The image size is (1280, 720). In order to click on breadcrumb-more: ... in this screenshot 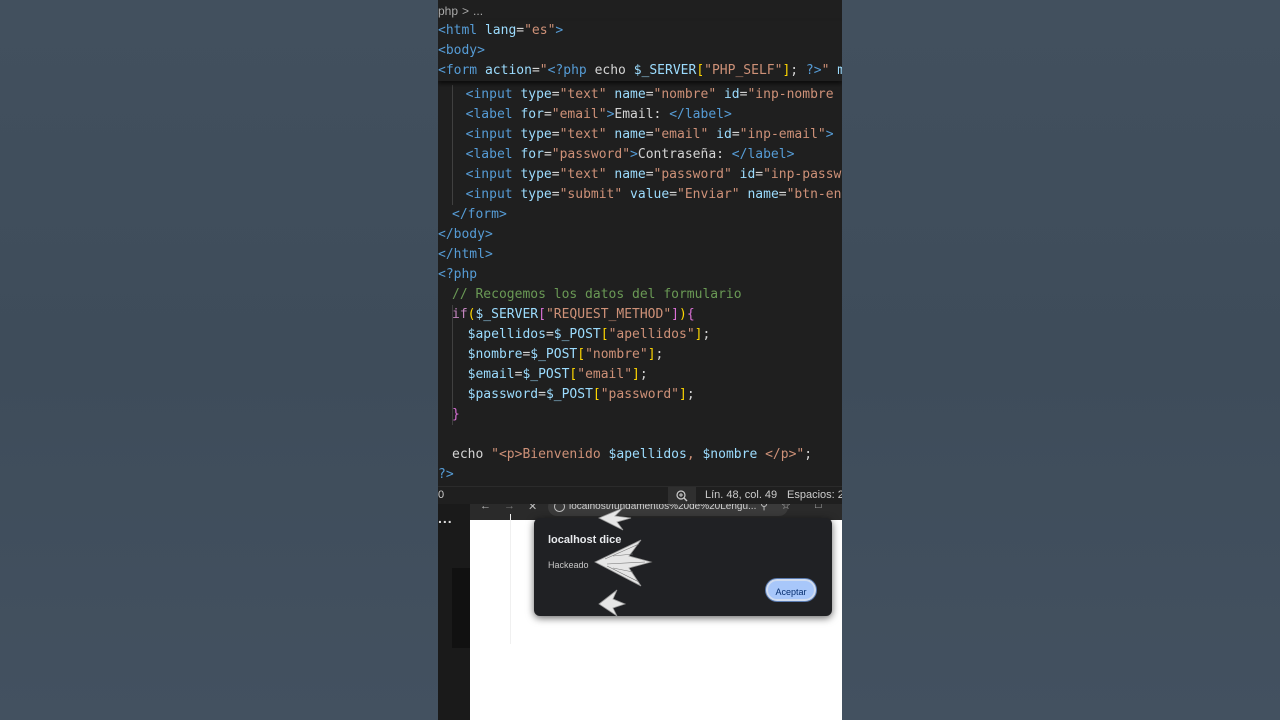, I will do `click(478, 11)`.